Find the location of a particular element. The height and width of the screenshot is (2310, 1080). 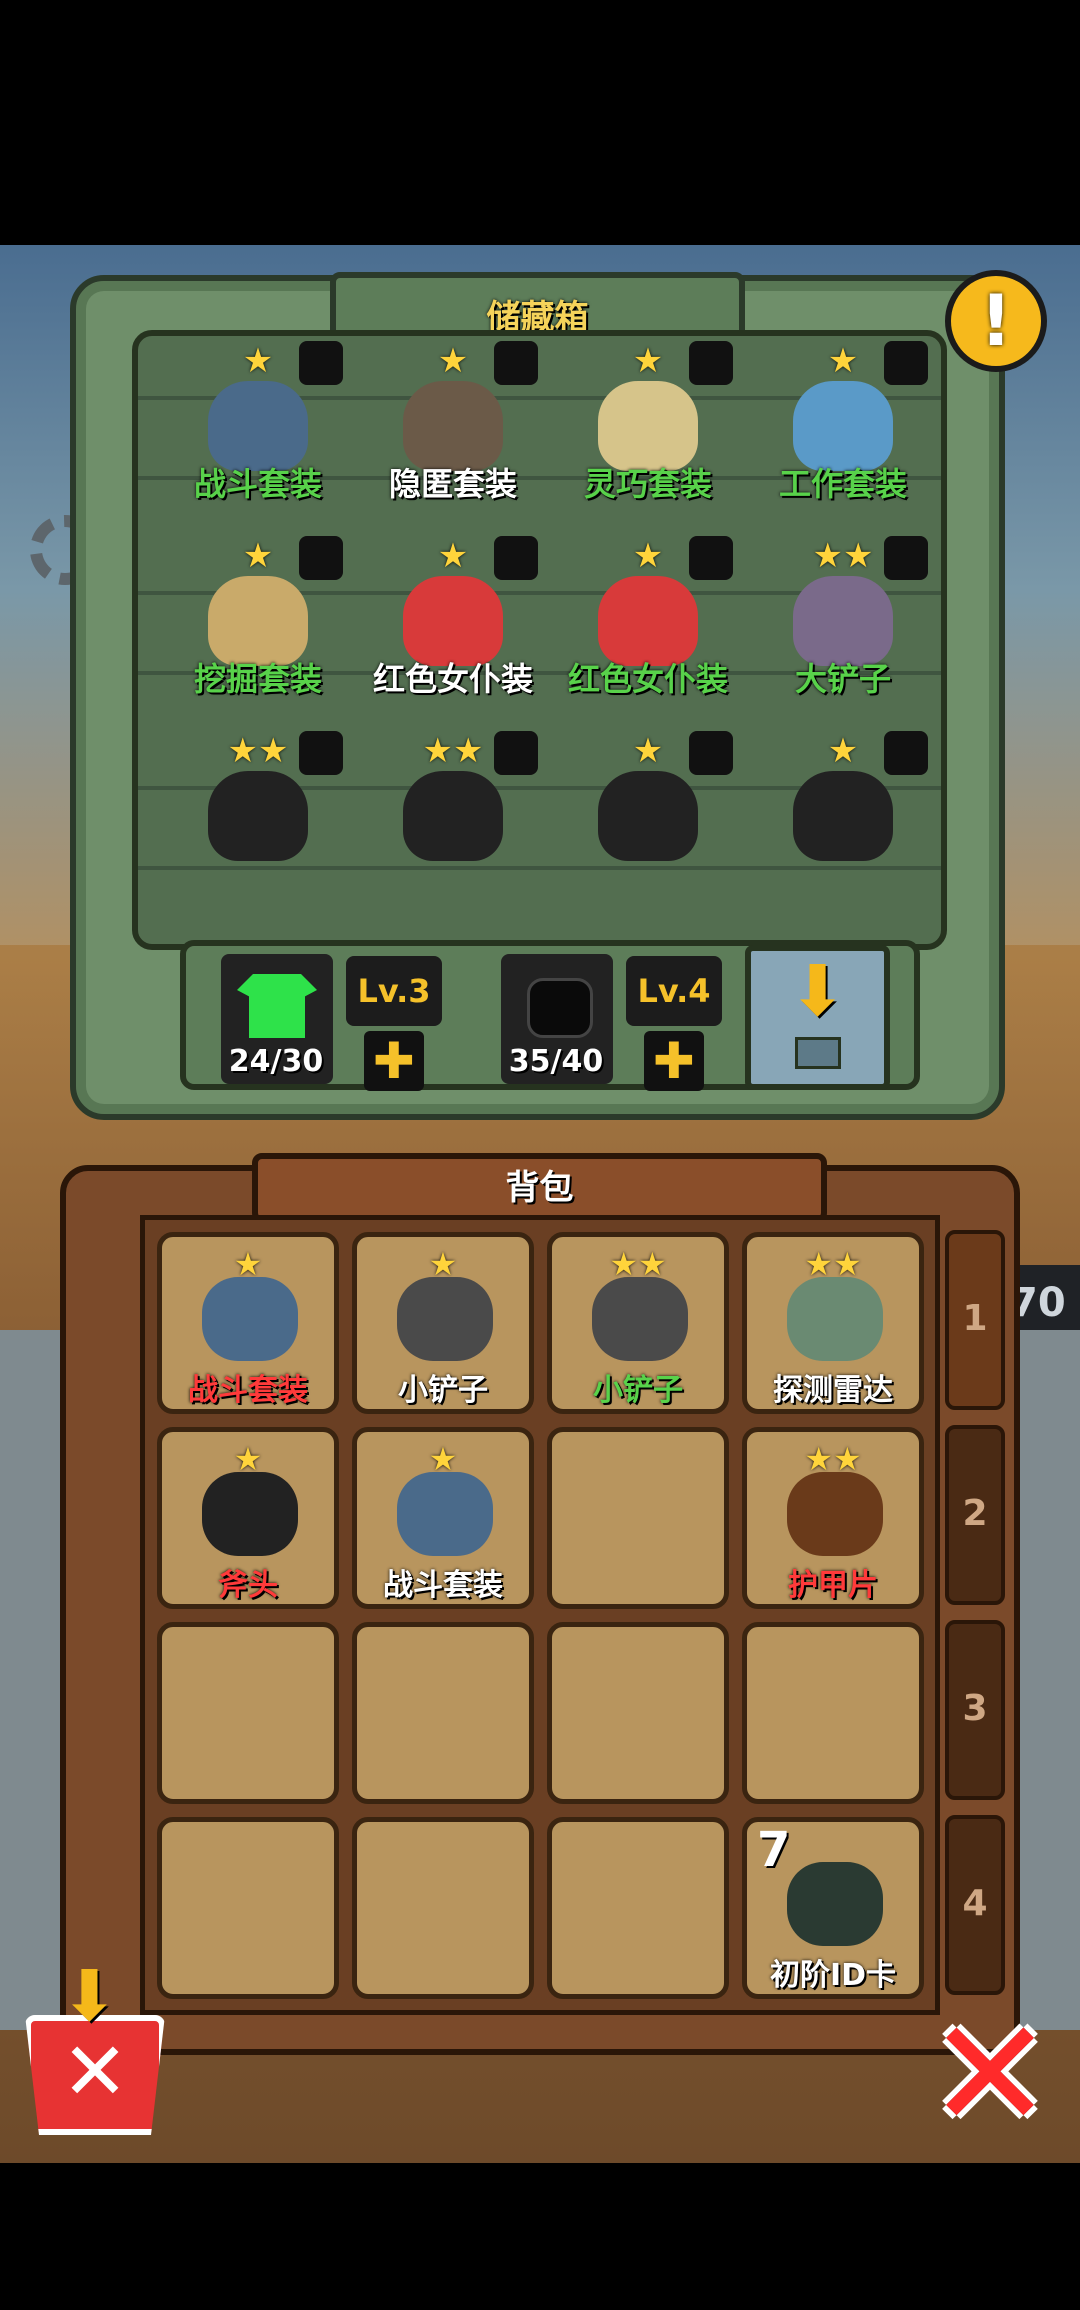

storage-item: ★★ 大铲子 is located at coordinates (843, 631).